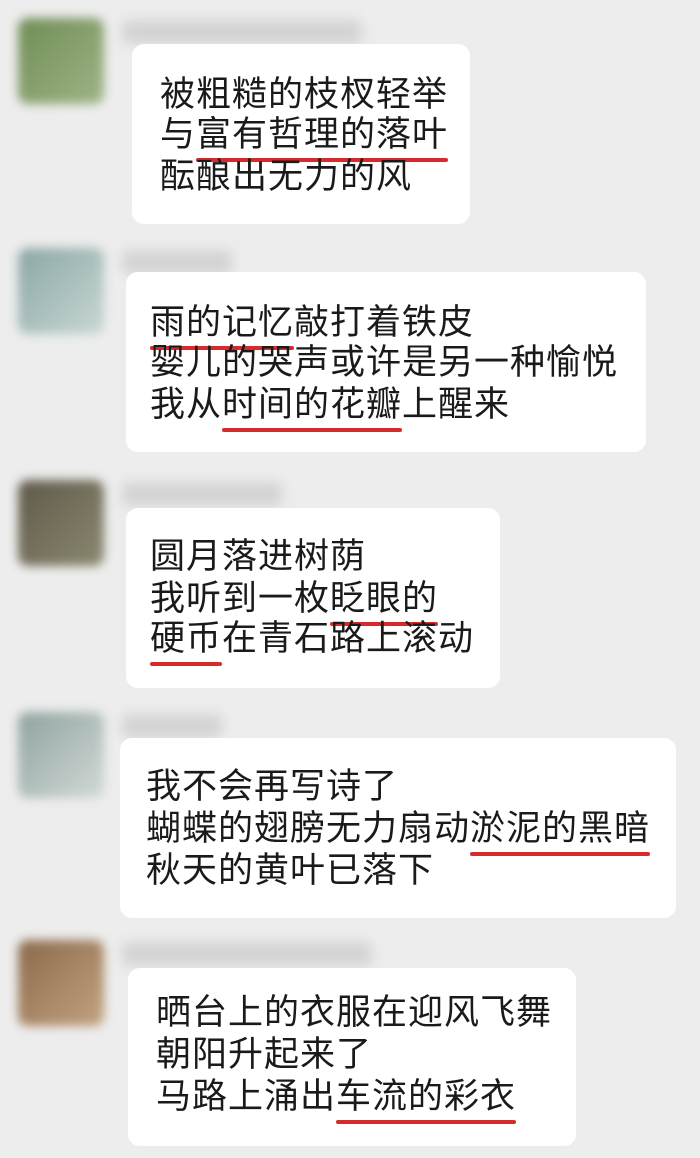 This screenshot has width=700, height=1158. Describe the element at coordinates (348, 639) in the screenshot. I see `text-segment: 在青石路上滚动` at that location.